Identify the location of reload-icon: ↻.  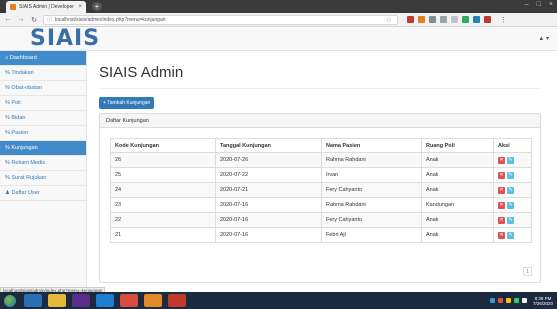
(34, 20).